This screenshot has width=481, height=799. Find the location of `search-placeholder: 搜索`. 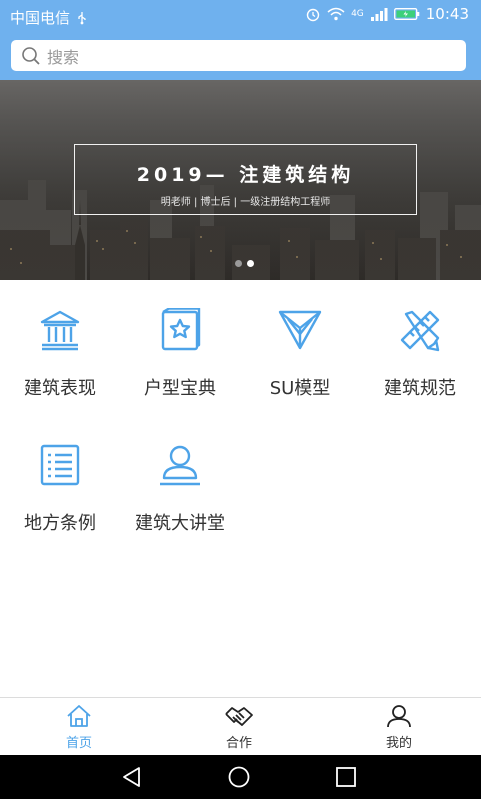

search-placeholder: 搜索 is located at coordinates (63, 57).